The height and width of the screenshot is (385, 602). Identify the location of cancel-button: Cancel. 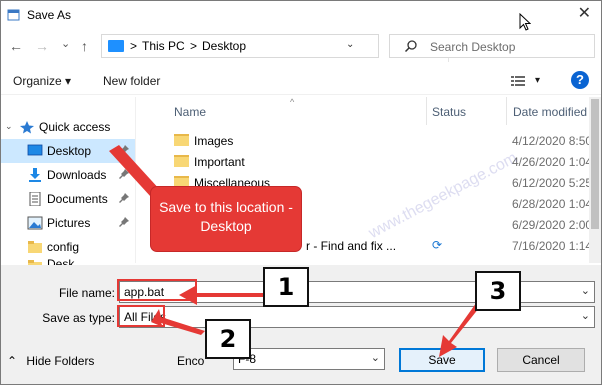
(541, 360).